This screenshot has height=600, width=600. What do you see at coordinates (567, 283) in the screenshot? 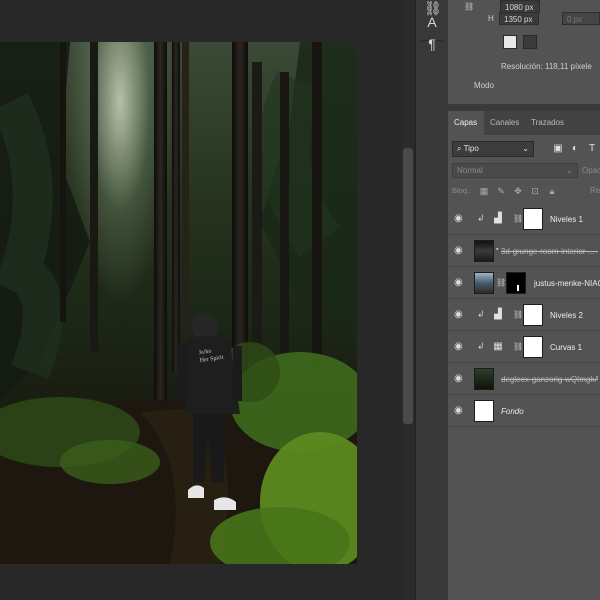
I see `layer-name: justus-menke-NIAQ` at bounding box center [567, 283].